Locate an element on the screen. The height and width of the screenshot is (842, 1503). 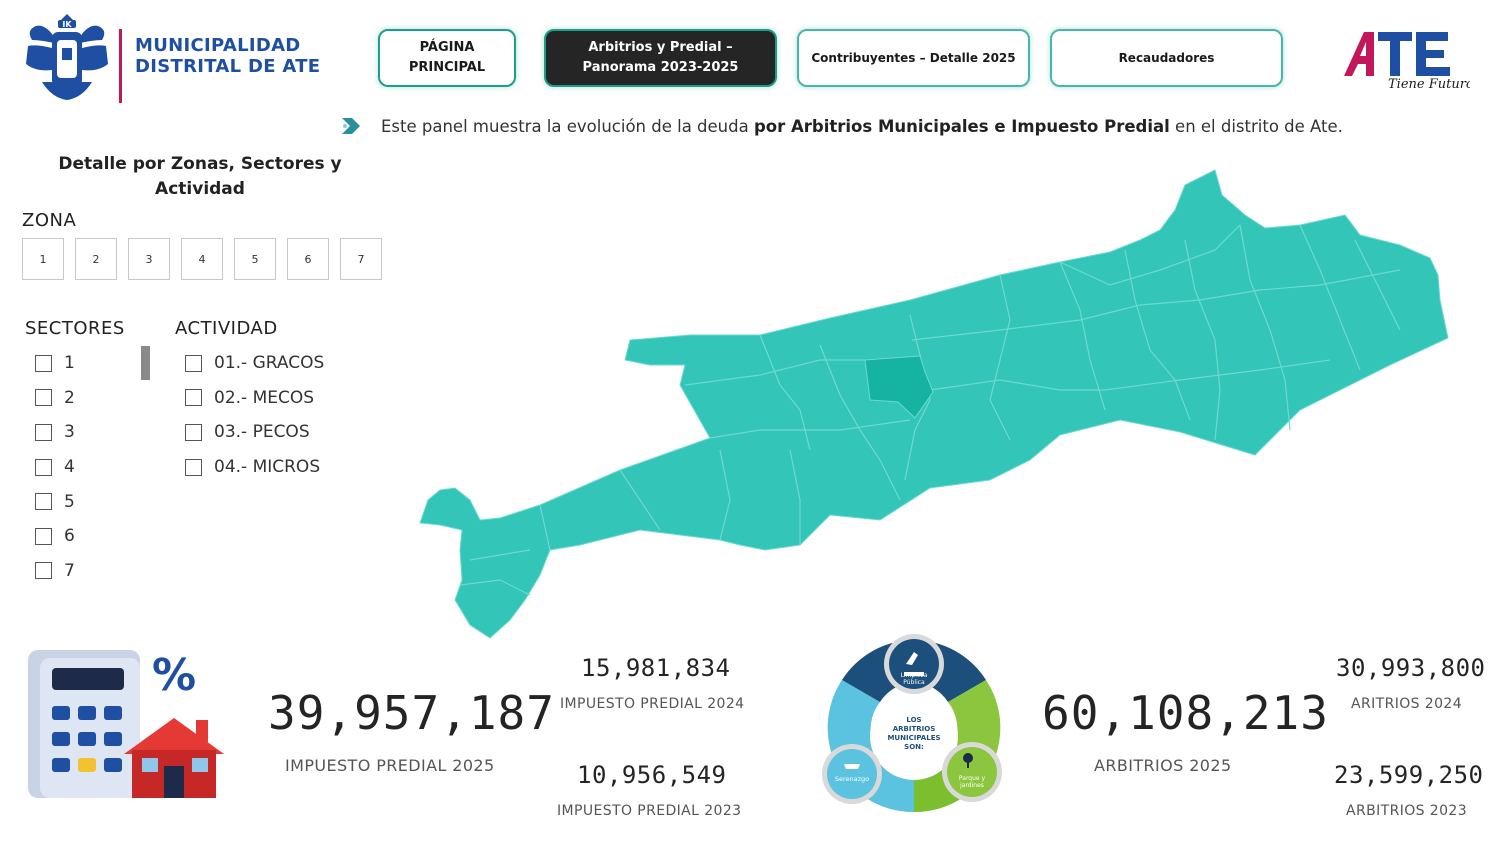
predial-2025-value: 39,957,187 is located at coordinates (411, 713).